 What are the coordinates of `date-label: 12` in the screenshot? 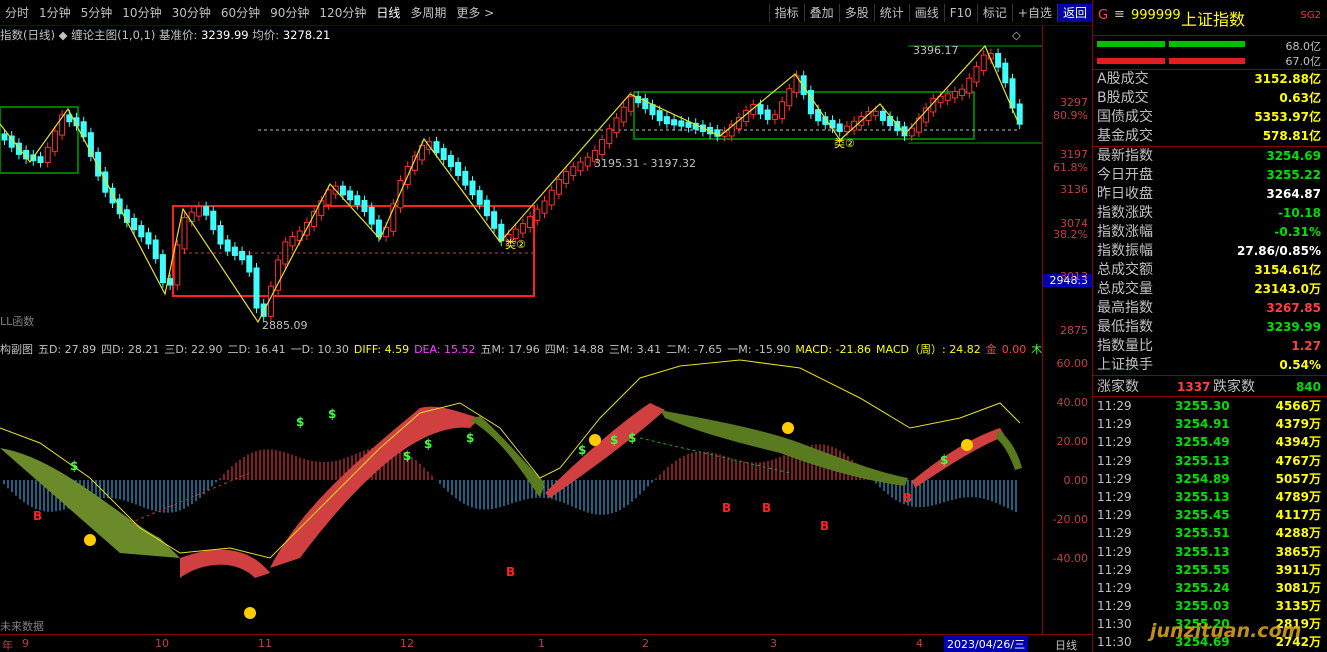 It's located at (407, 643).